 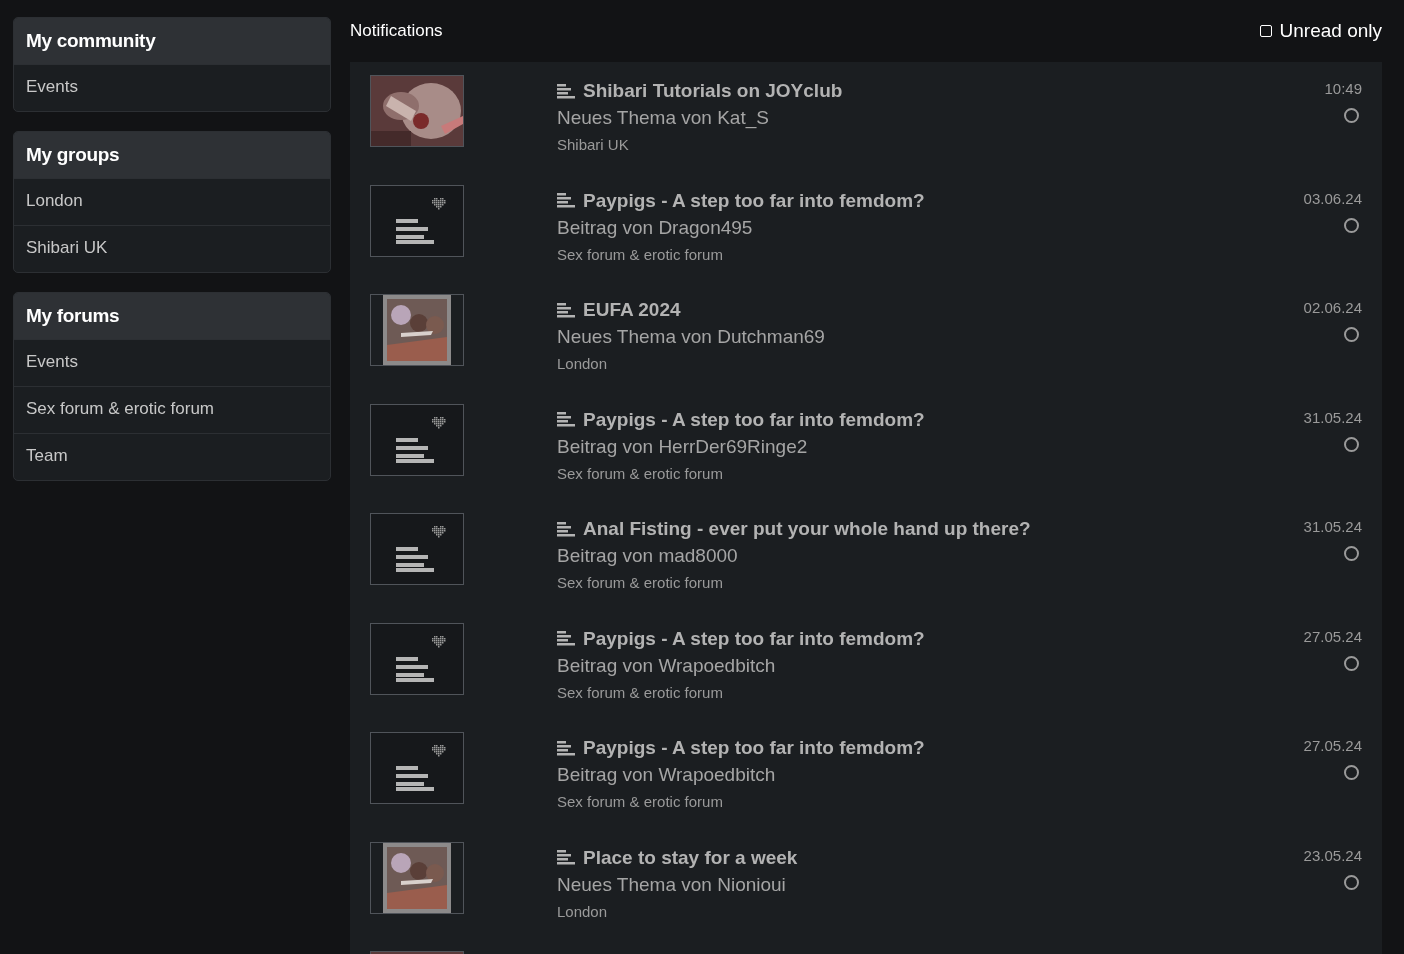 I want to click on thread-title: Place to stay for a week, so click(x=690, y=857).